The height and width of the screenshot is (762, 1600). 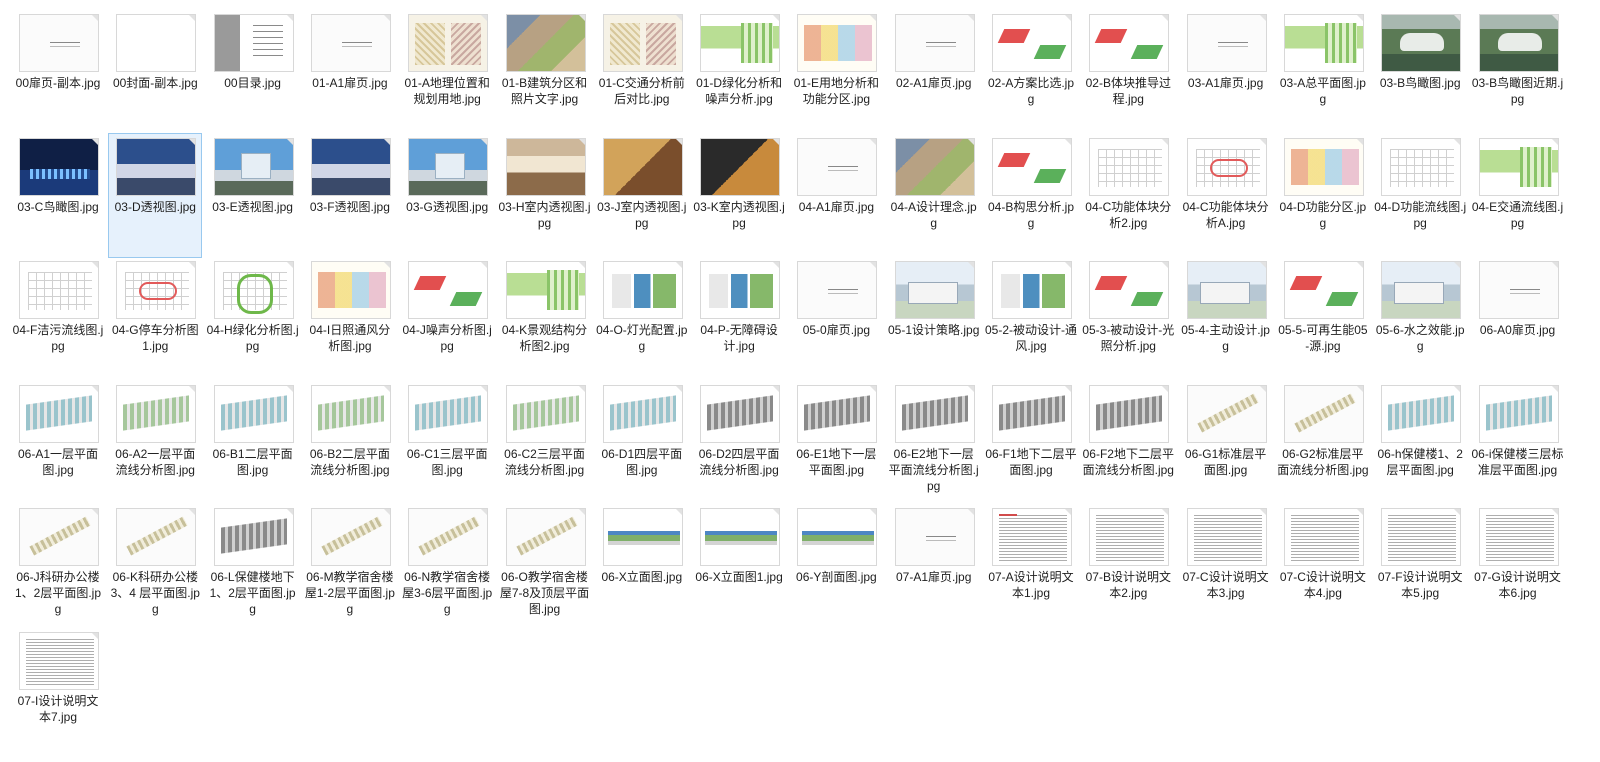 What do you see at coordinates (836, 318) in the screenshot?
I see `file-item: 05-0扉页.jpg` at bounding box center [836, 318].